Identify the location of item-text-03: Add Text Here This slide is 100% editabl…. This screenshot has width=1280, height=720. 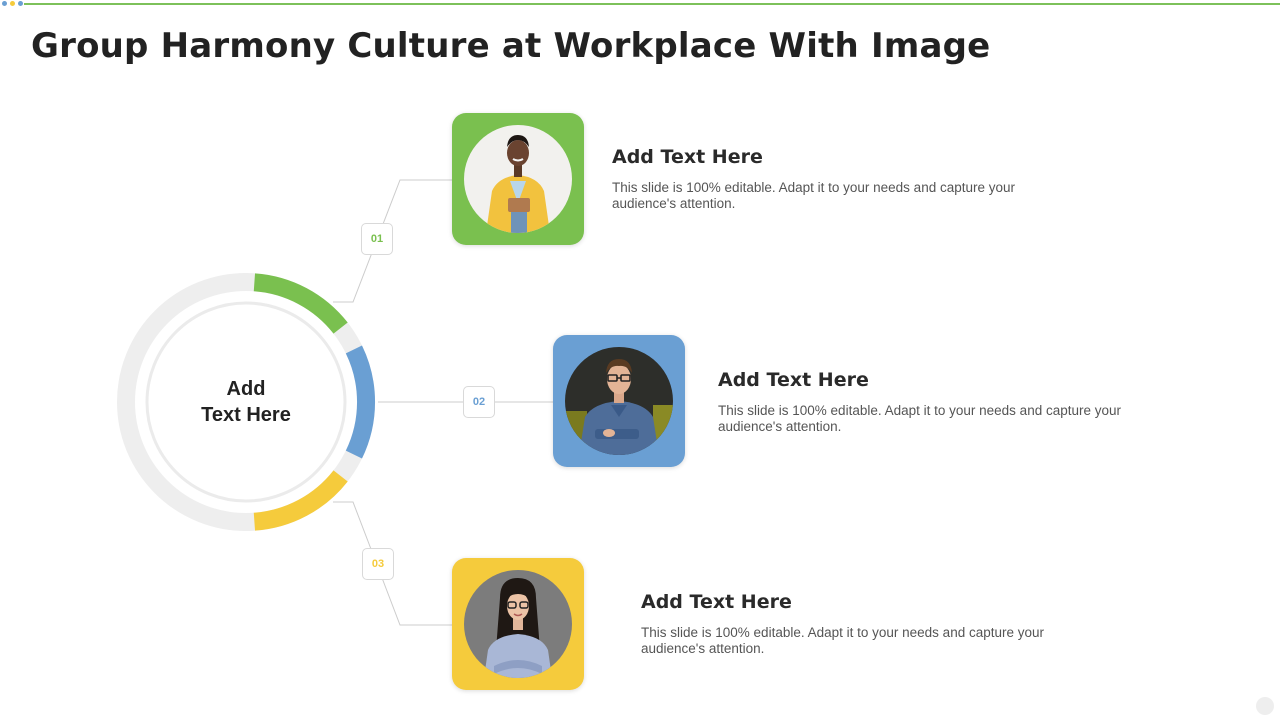
(861, 624).